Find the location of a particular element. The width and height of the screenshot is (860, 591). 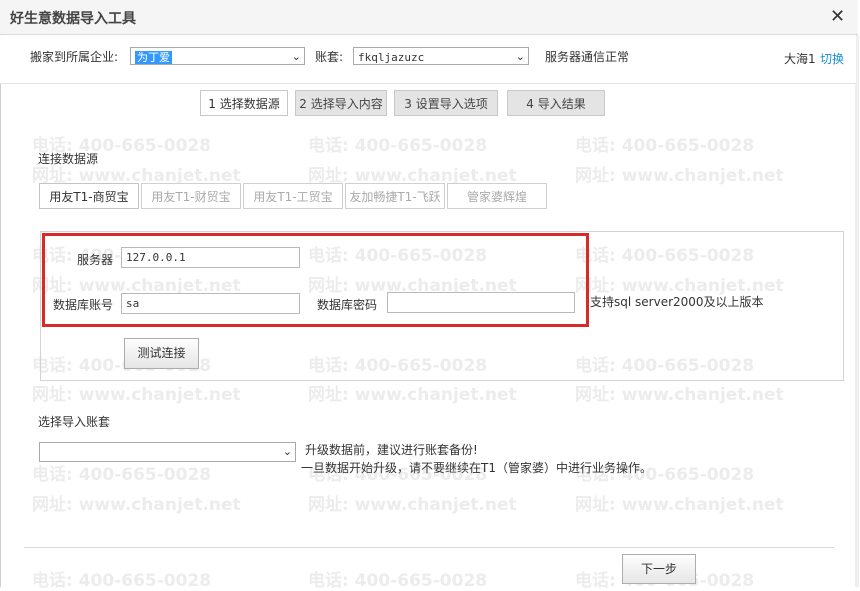

switch-link: 切换 is located at coordinates (832, 58).